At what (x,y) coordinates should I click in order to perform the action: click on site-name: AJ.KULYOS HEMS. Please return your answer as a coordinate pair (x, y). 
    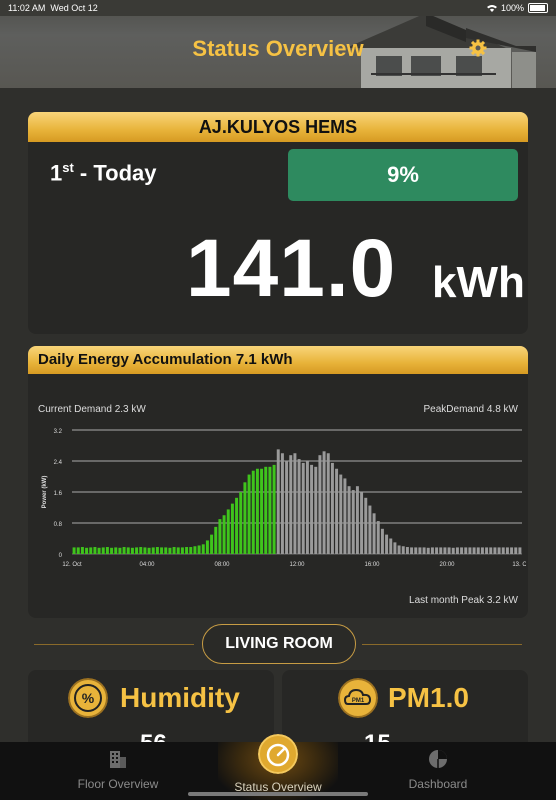
    Looking at the image, I should click on (278, 127).